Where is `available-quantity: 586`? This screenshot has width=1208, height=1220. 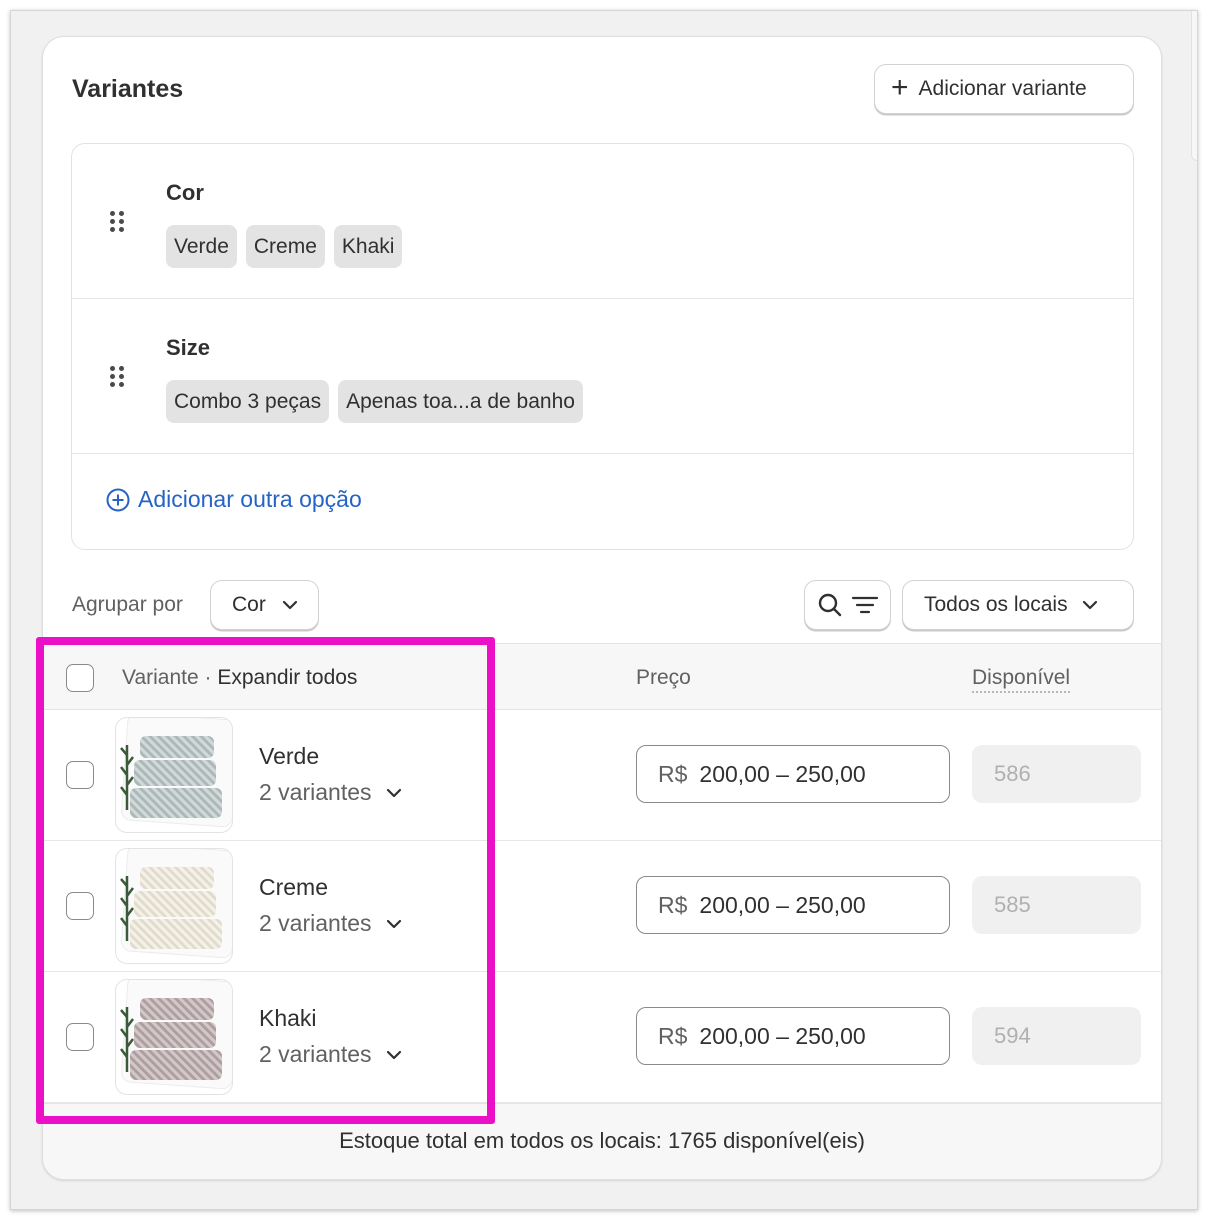
available-quantity: 586 is located at coordinates (1056, 774).